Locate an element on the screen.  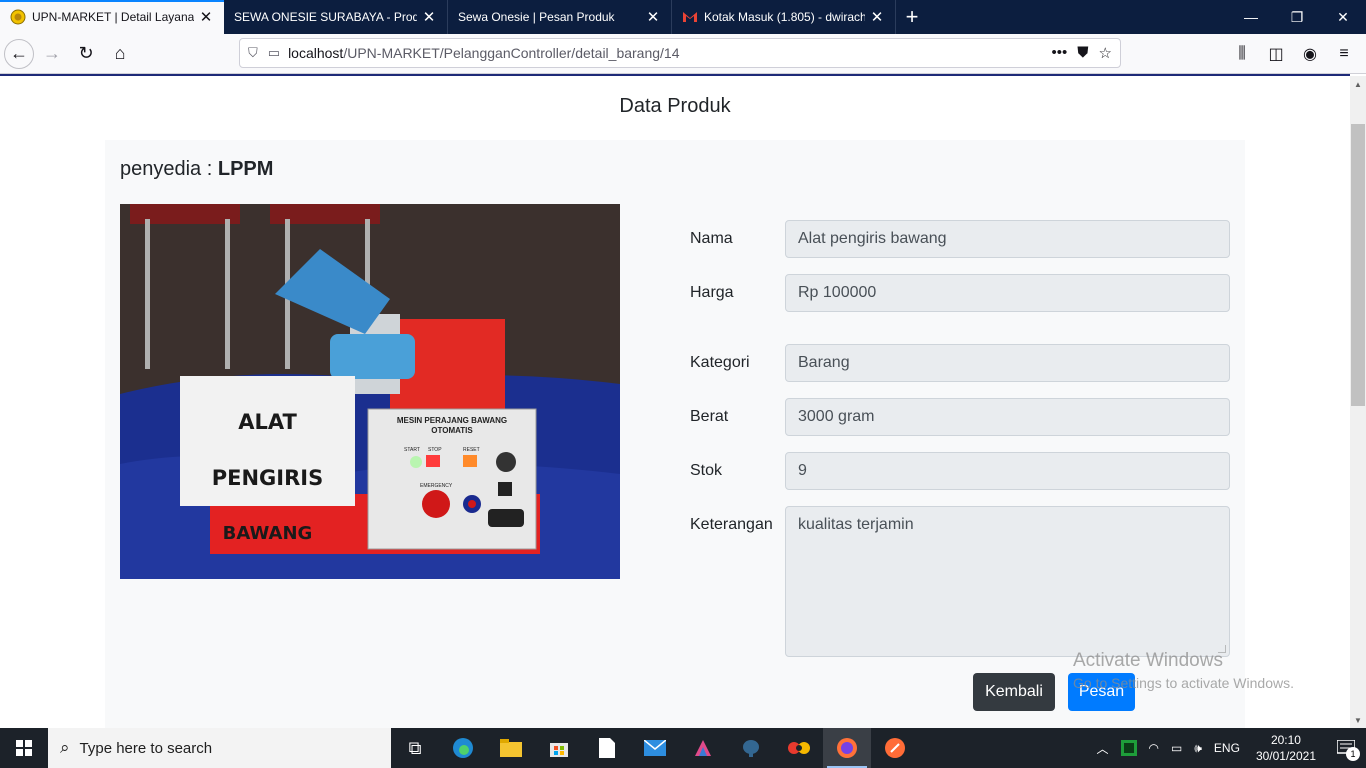
page-title: Data Produk is located at coordinates (675, 106).